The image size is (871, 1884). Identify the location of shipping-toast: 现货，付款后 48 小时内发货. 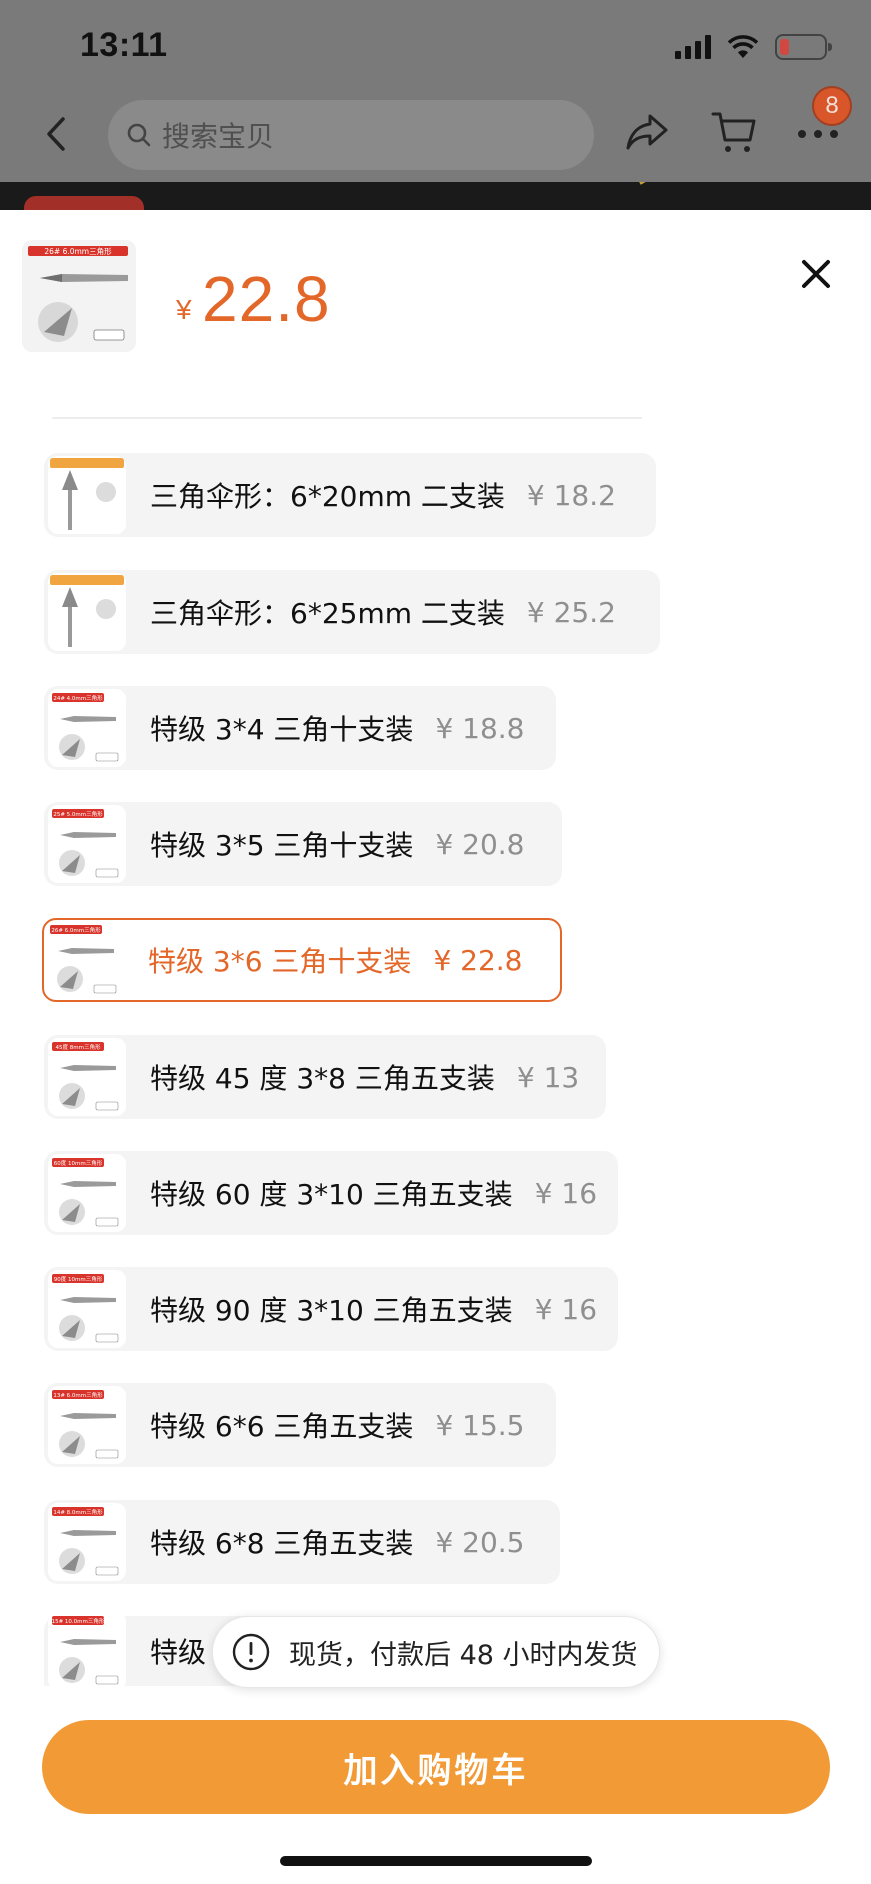
(436, 1652).